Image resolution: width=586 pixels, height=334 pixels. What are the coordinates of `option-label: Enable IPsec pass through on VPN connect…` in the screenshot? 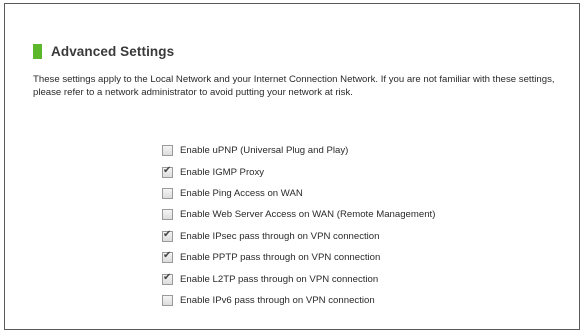 It's located at (280, 236).